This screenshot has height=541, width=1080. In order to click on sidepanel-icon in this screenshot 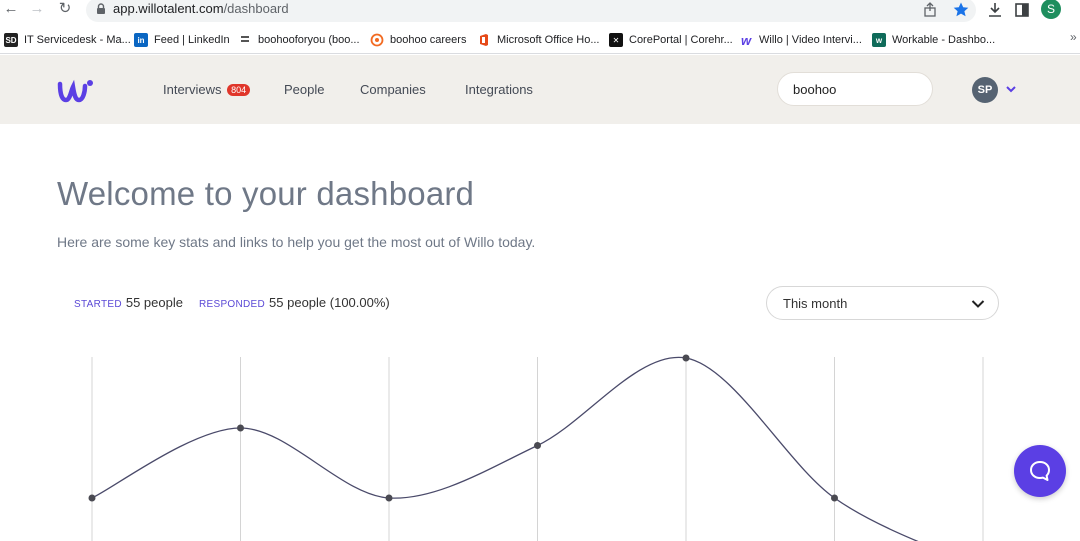, I will do `click(1022, 10)`.